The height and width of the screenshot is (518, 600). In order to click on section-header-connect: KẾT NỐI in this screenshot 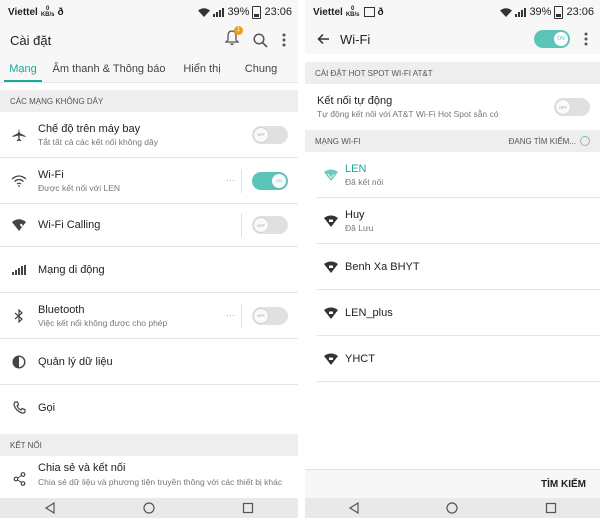, I will do `click(149, 445)`.